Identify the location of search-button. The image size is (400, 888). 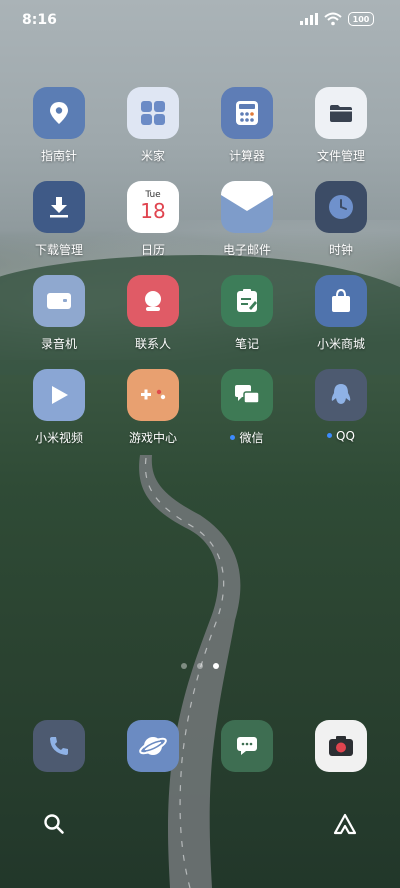
(54, 824).